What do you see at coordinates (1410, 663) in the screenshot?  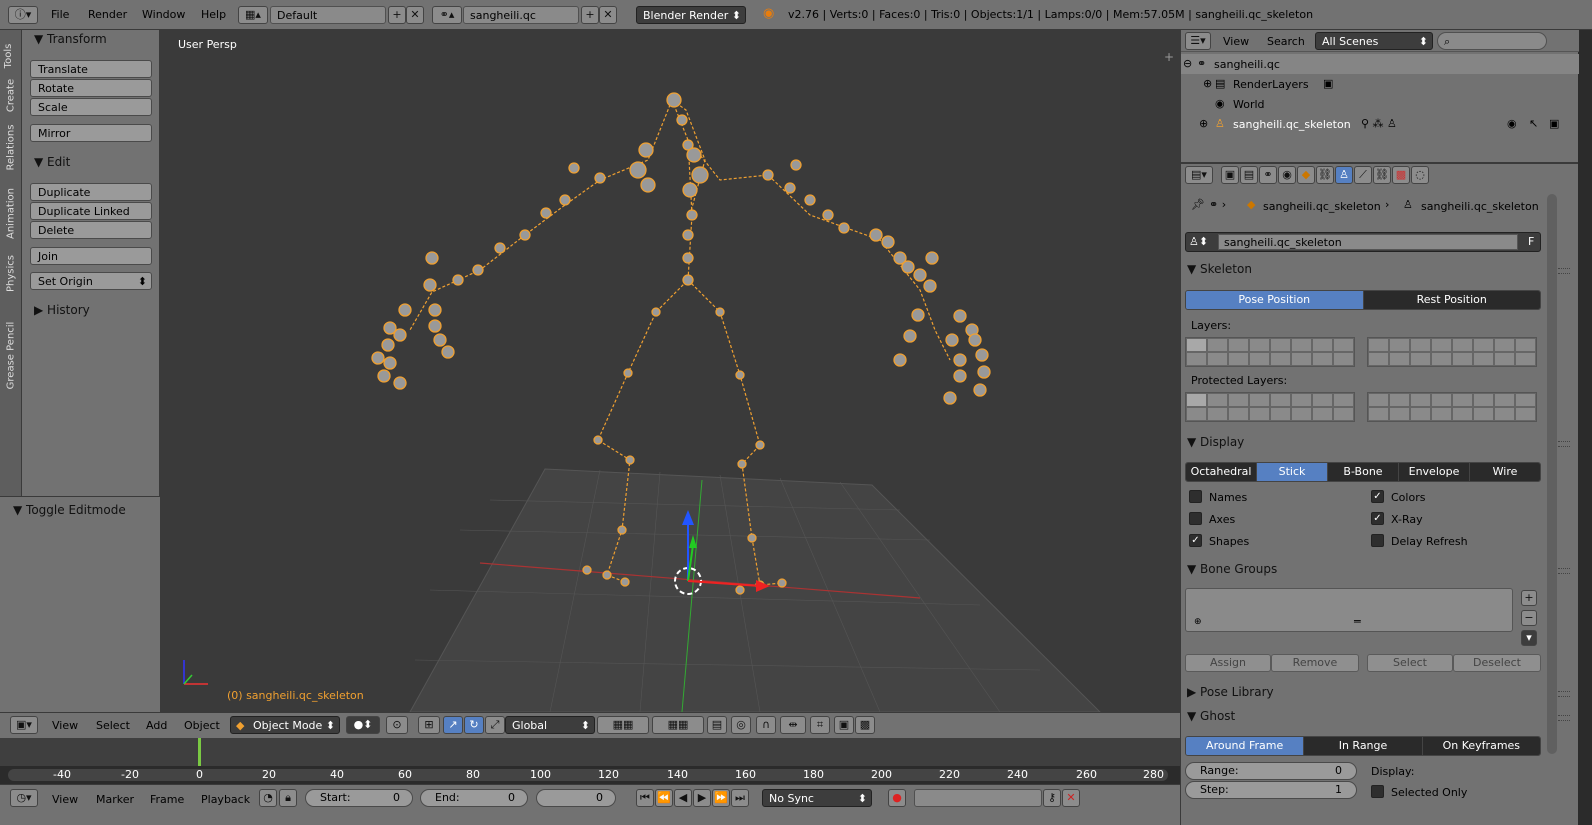 I see `select-button: Select` at bounding box center [1410, 663].